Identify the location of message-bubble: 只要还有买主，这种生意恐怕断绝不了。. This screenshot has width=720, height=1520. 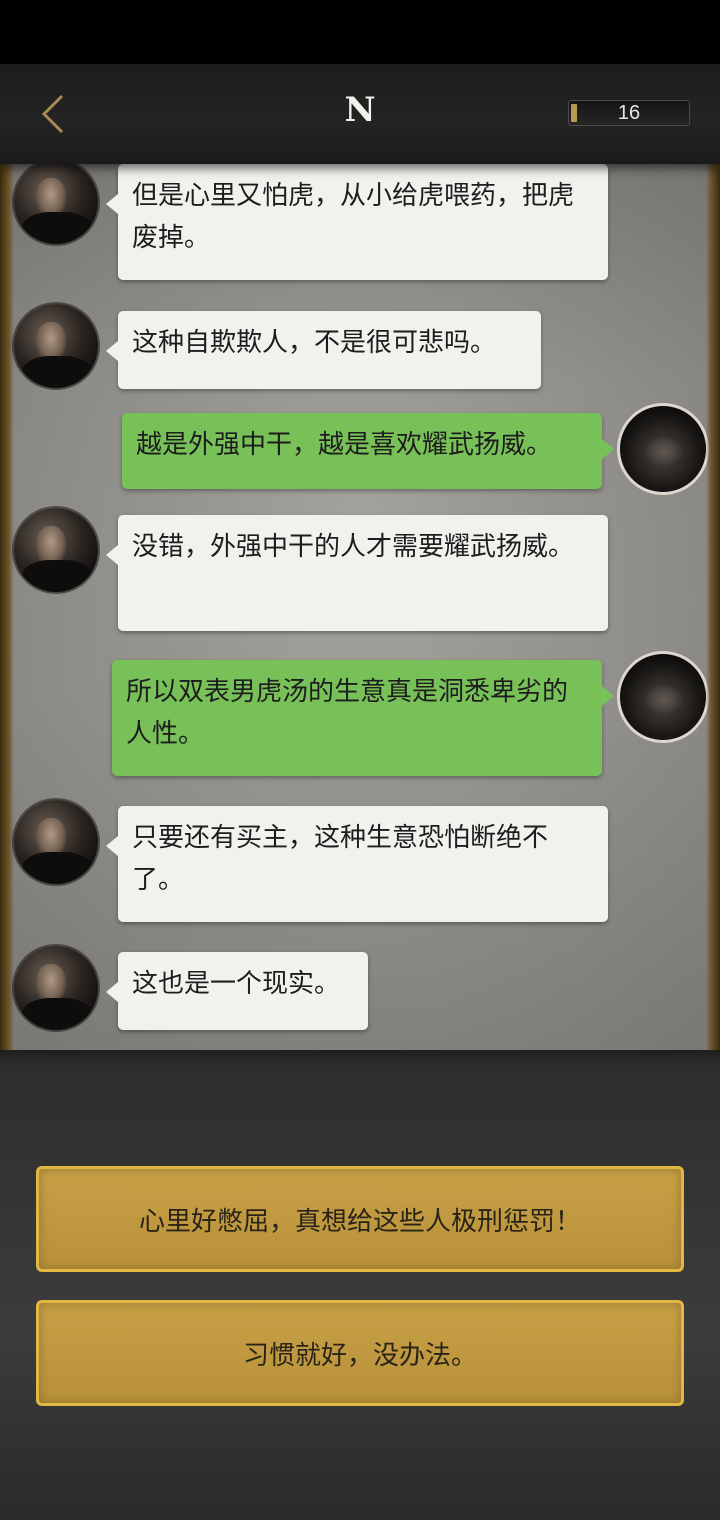
(357, 864).